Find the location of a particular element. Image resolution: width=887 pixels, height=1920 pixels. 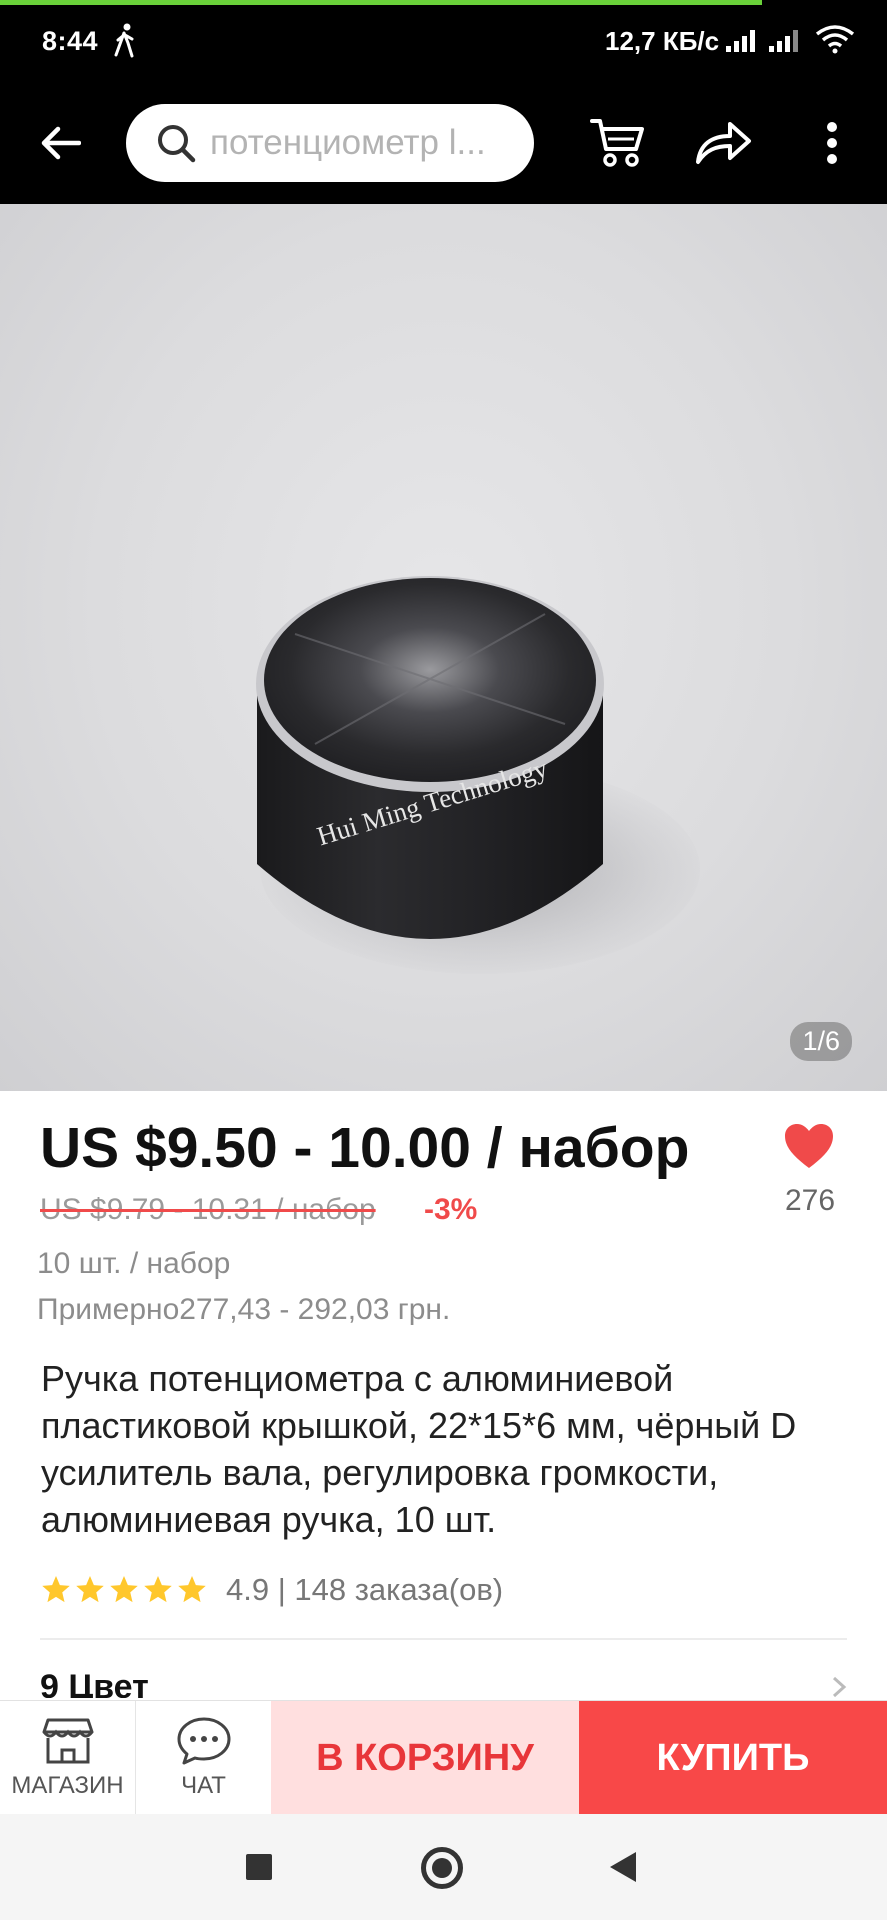

cart-button is located at coordinates (618, 143).